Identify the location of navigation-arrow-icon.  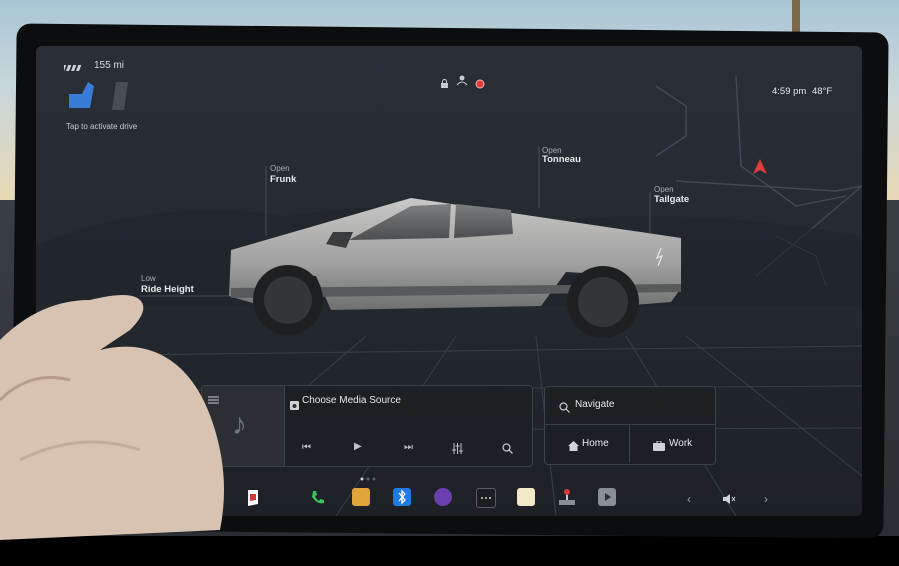
(760, 169).